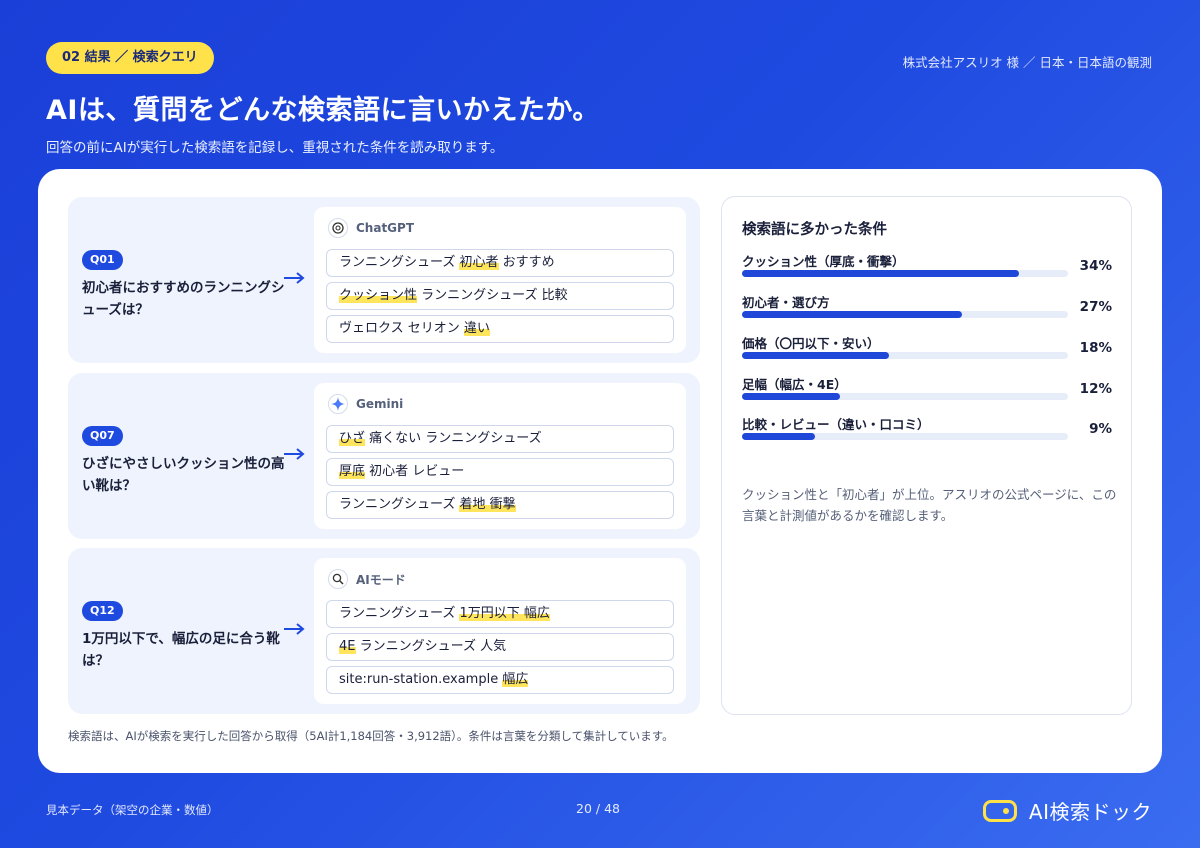 Image resolution: width=1200 pixels, height=848 pixels. Describe the element at coordinates (338, 579) in the screenshot. I see `ai-mode-search-icon` at that location.